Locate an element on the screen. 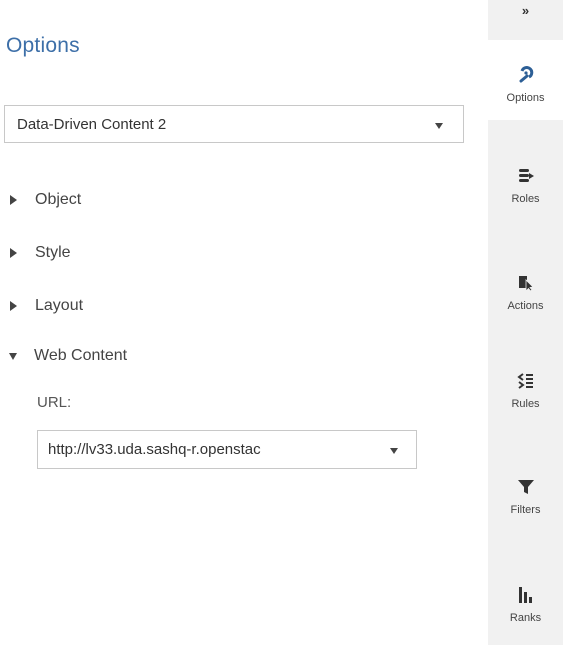 Image resolution: width=563 pixels, height=654 pixels. rail-item-filters: Filters is located at coordinates (525, 506).